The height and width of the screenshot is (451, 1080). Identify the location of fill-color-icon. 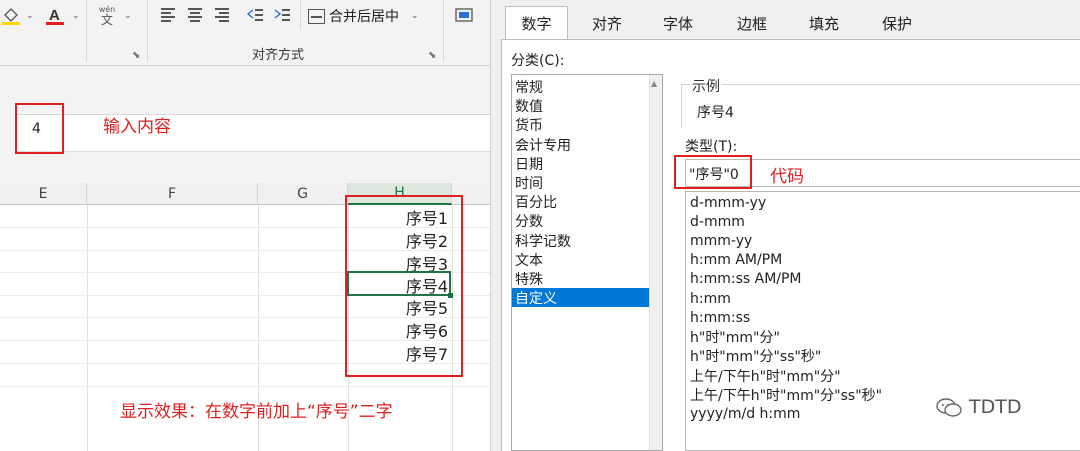
(11, 16).